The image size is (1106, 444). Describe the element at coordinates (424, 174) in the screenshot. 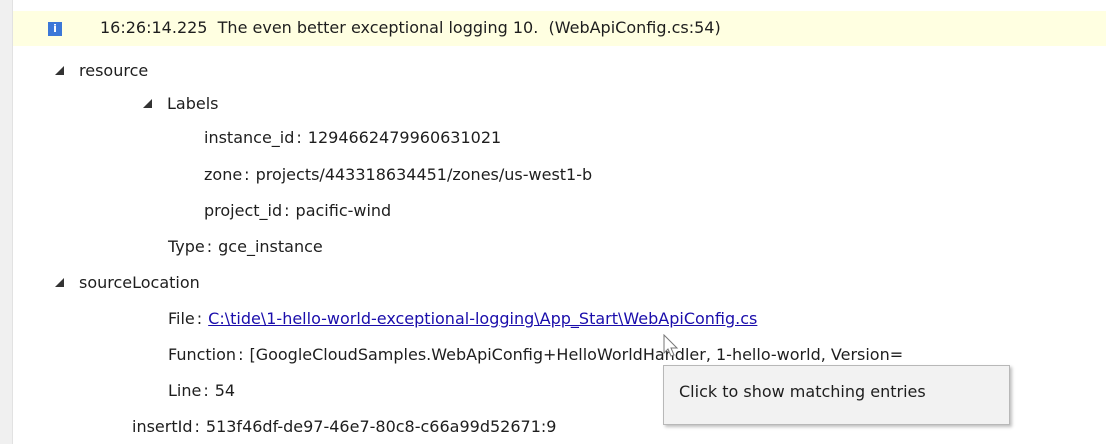

I see `field-value: projects/443318634451/zones/us-west1-b` at that location.